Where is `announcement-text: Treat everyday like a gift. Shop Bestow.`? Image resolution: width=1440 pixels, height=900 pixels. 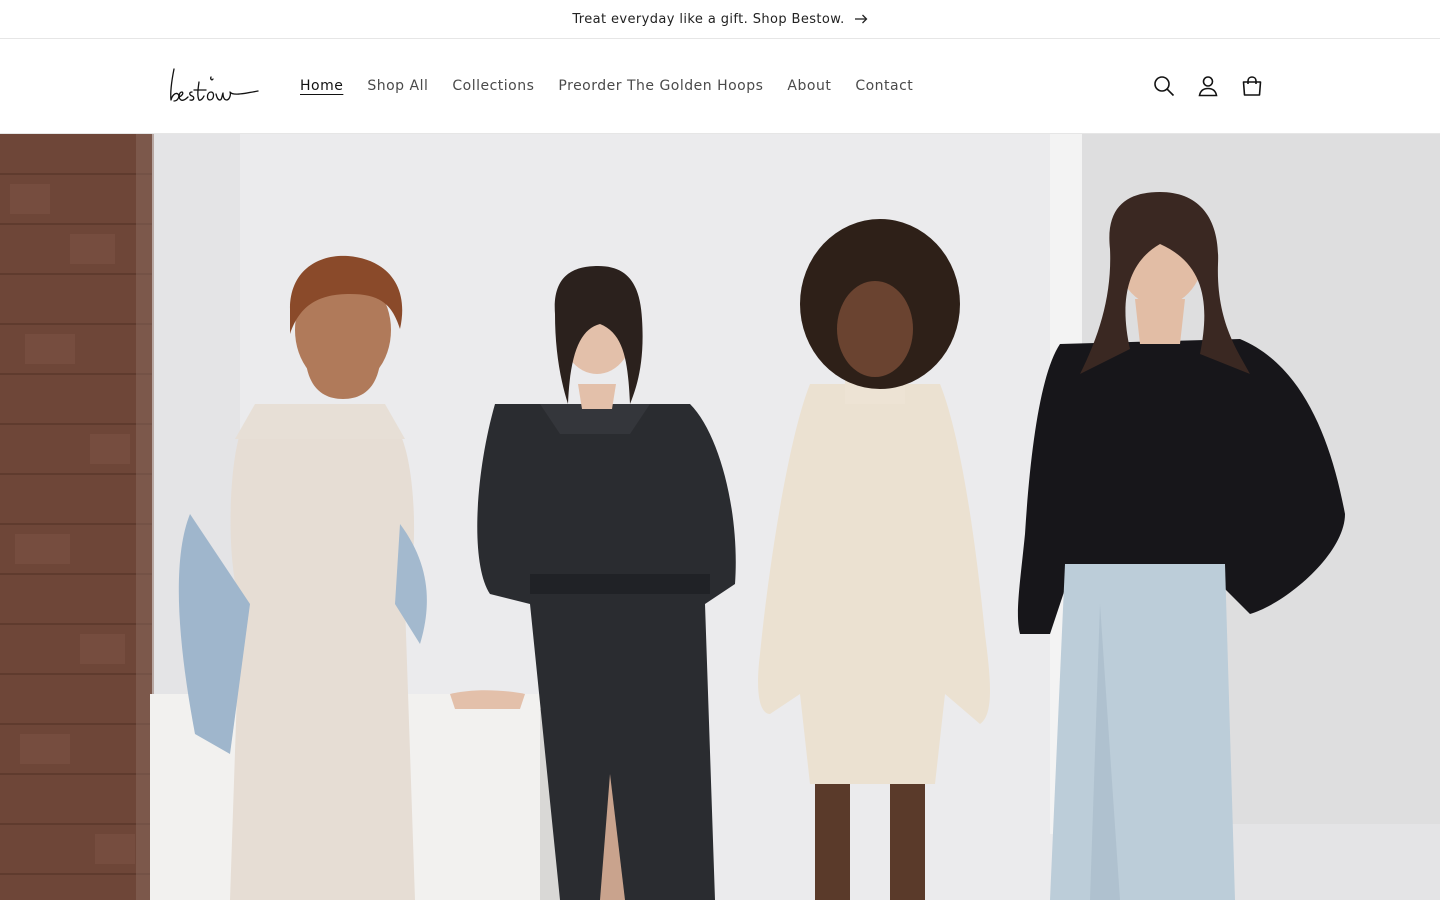
announcement-text: Treat everyday like a gift. Shop Bestow. is located at coordinates (708, 19).